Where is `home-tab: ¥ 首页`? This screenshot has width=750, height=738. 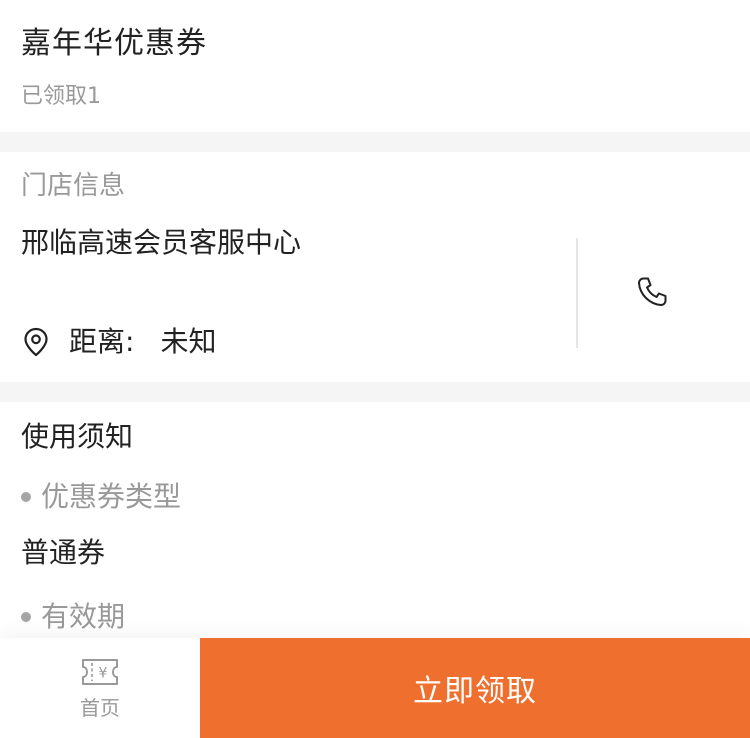 home-tab: ¥ 首页 is located at coordinates (100, 688).